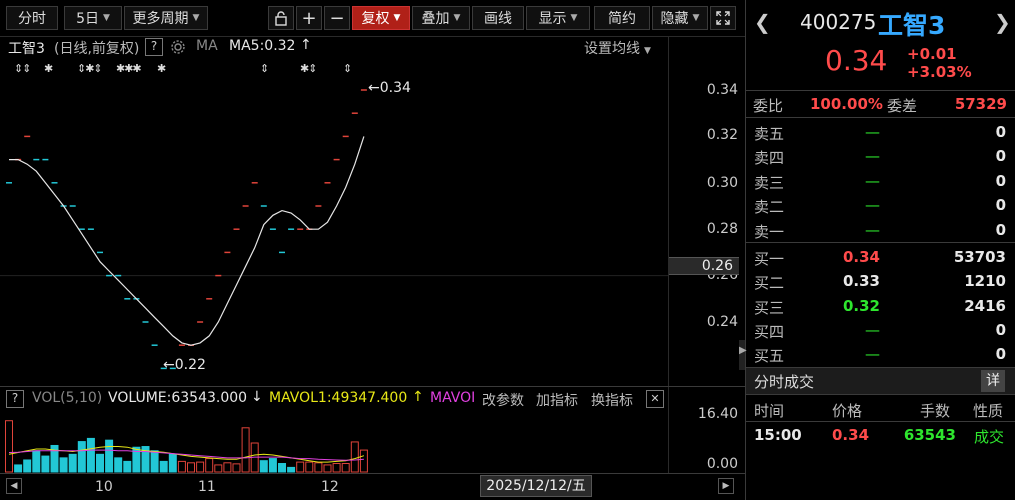 This screenshot has width=1015, height=500. I want to click on profile-button: 简约, so click(622, 18).